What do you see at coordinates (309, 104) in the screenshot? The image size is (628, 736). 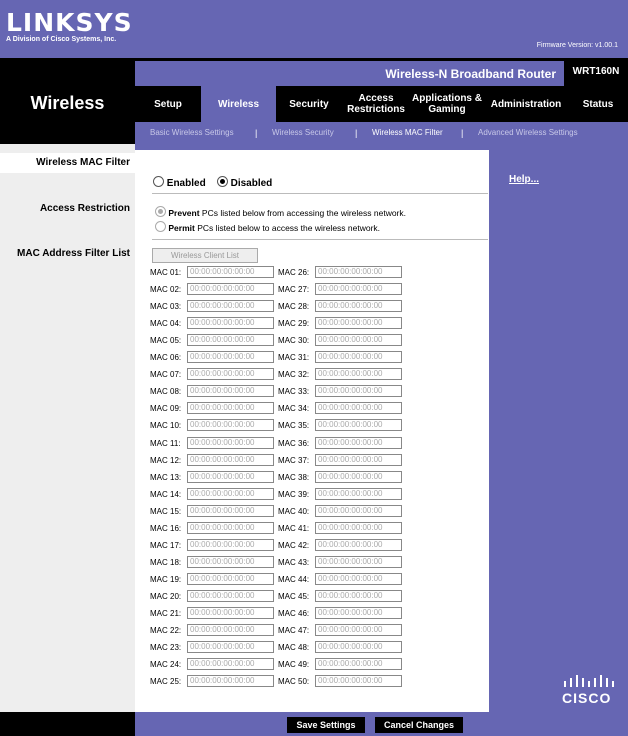 I see `tab-security: Security` at bounding box center [309, 104].